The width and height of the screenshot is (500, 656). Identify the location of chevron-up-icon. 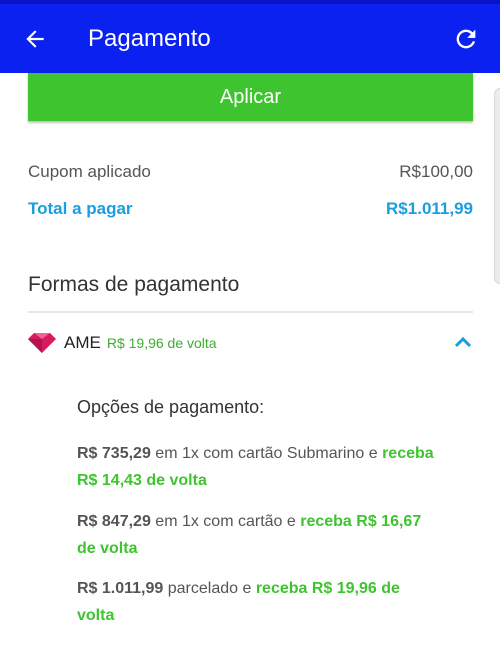
(463, 342).